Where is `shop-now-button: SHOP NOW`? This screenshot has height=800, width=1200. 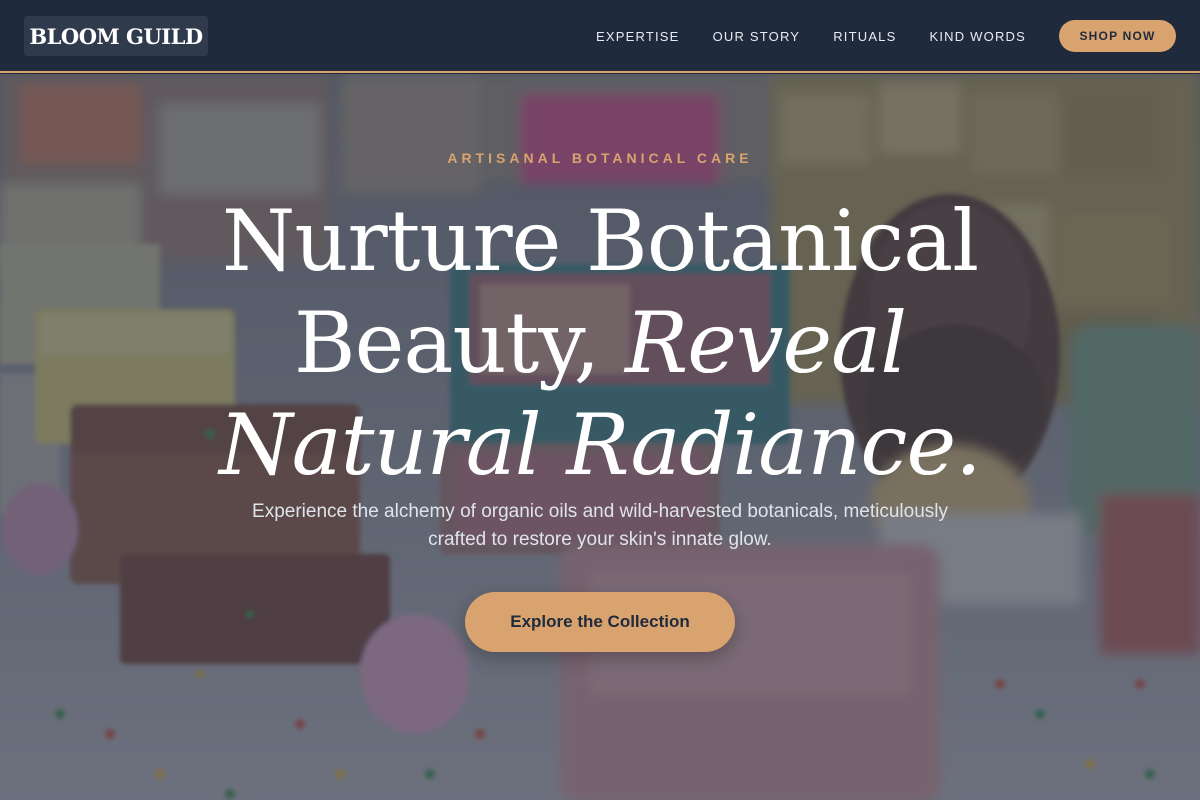
shop-now-button: SHOP NOW is located at coordinates (1117, 36).